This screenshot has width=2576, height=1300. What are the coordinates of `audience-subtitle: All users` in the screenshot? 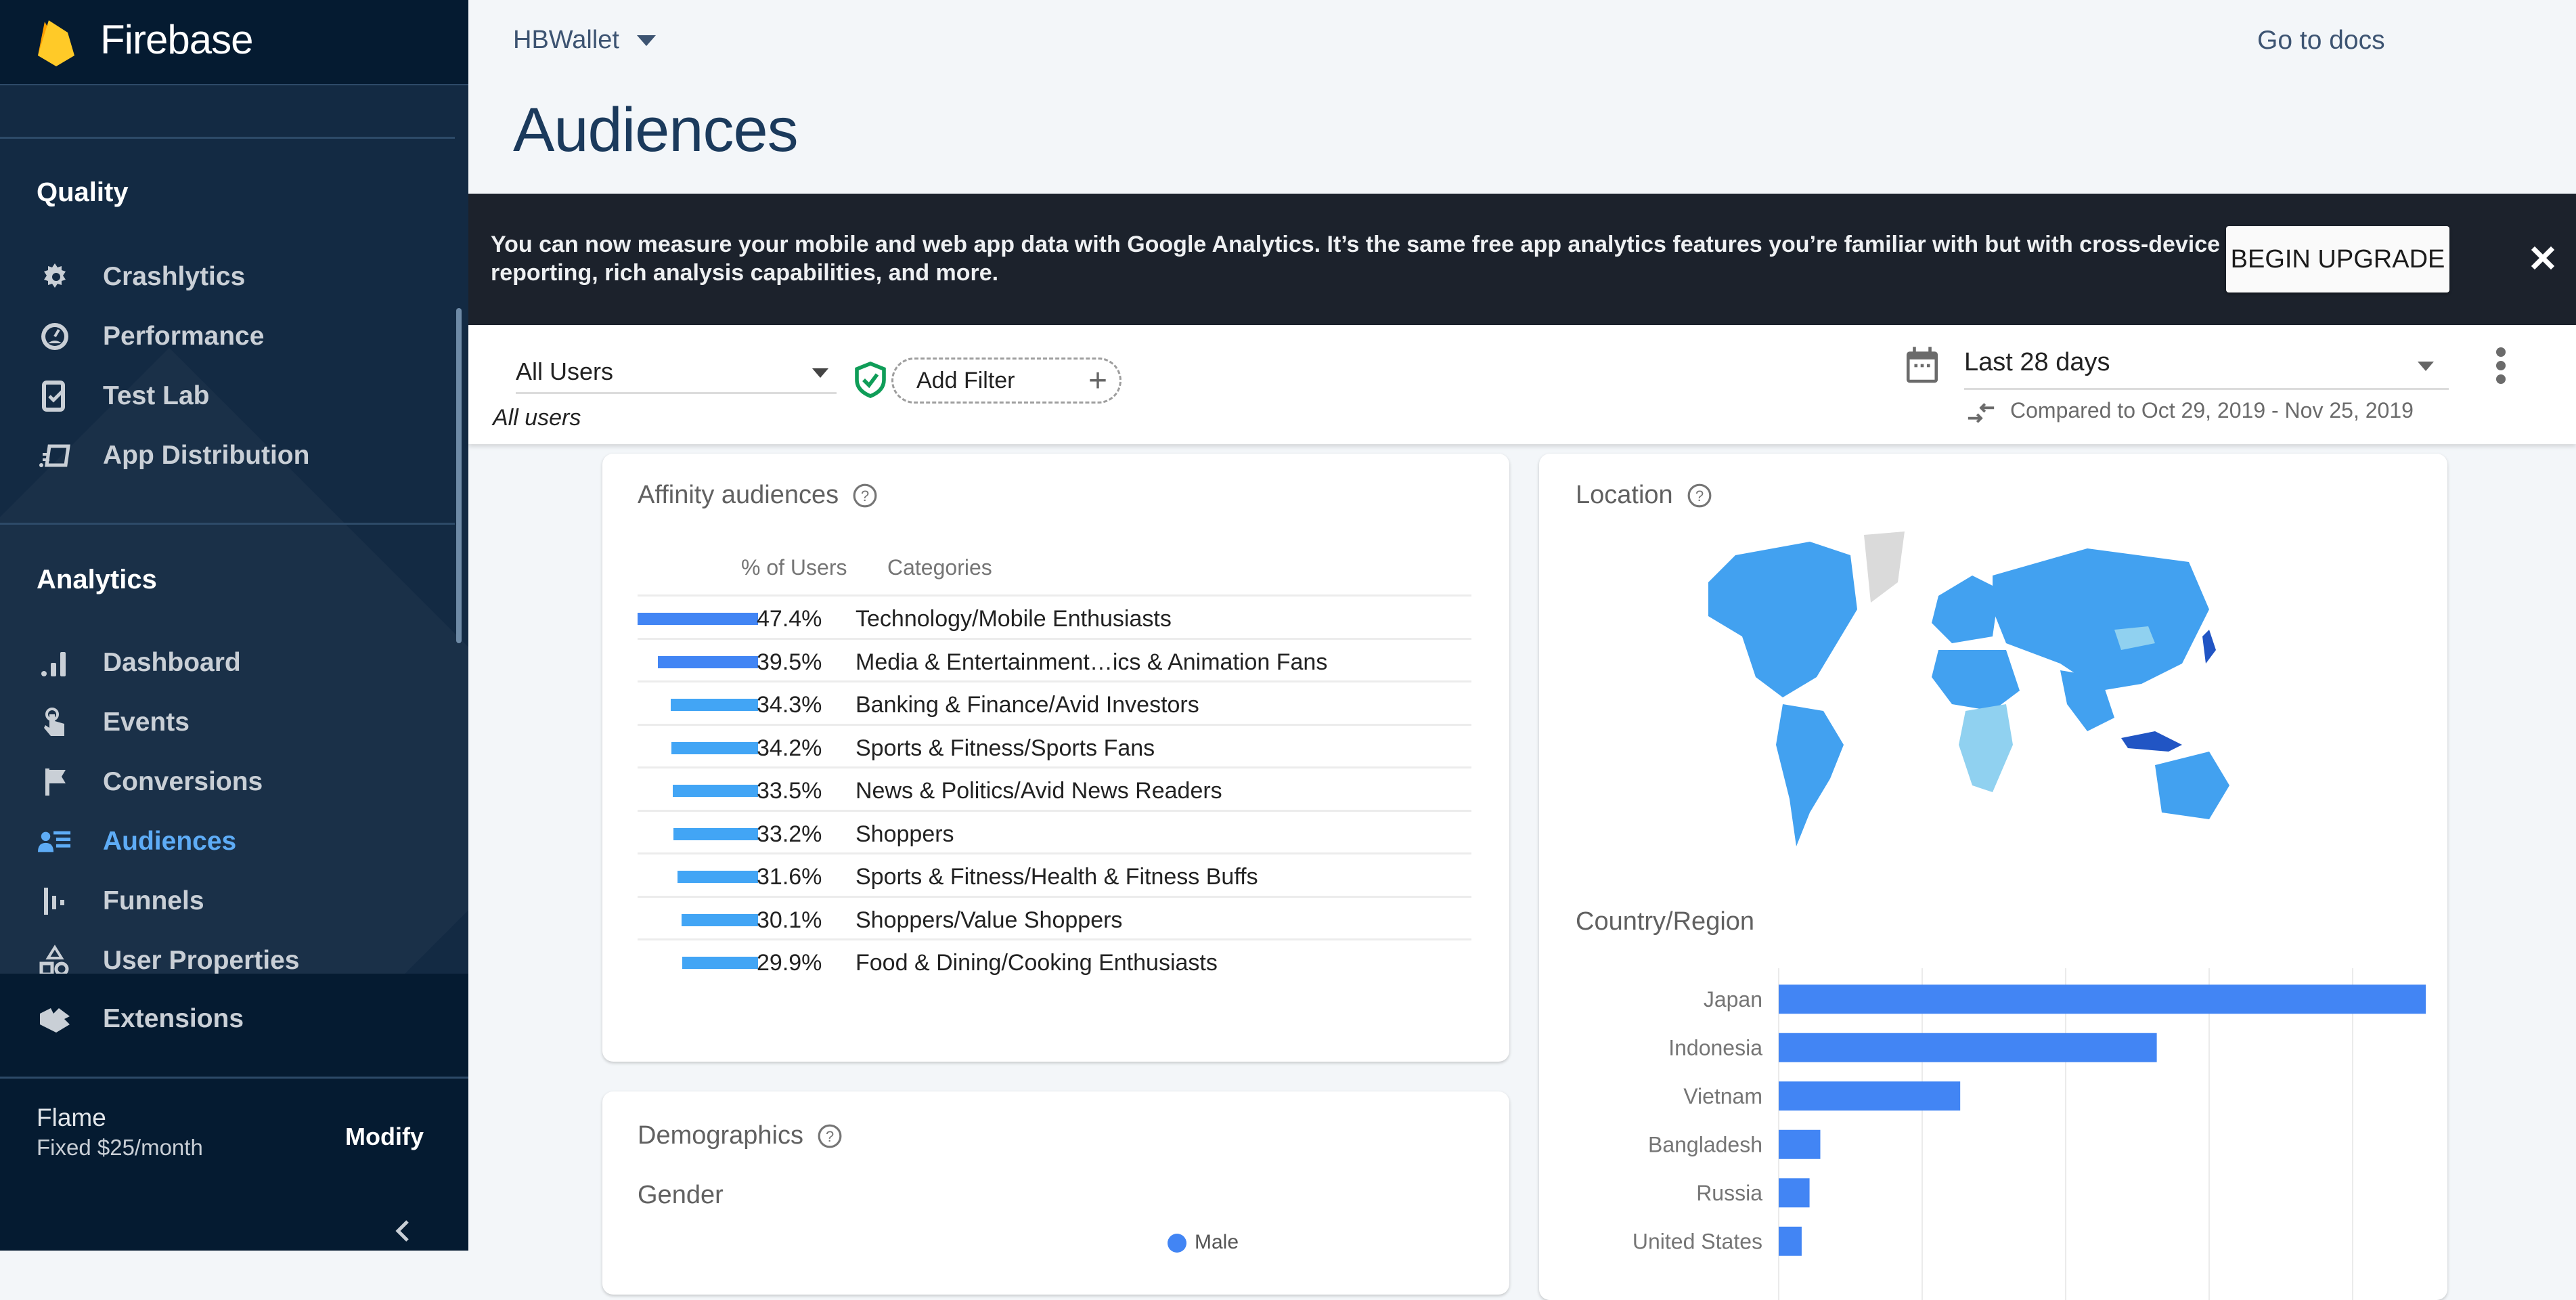 It's located at (537, 418).